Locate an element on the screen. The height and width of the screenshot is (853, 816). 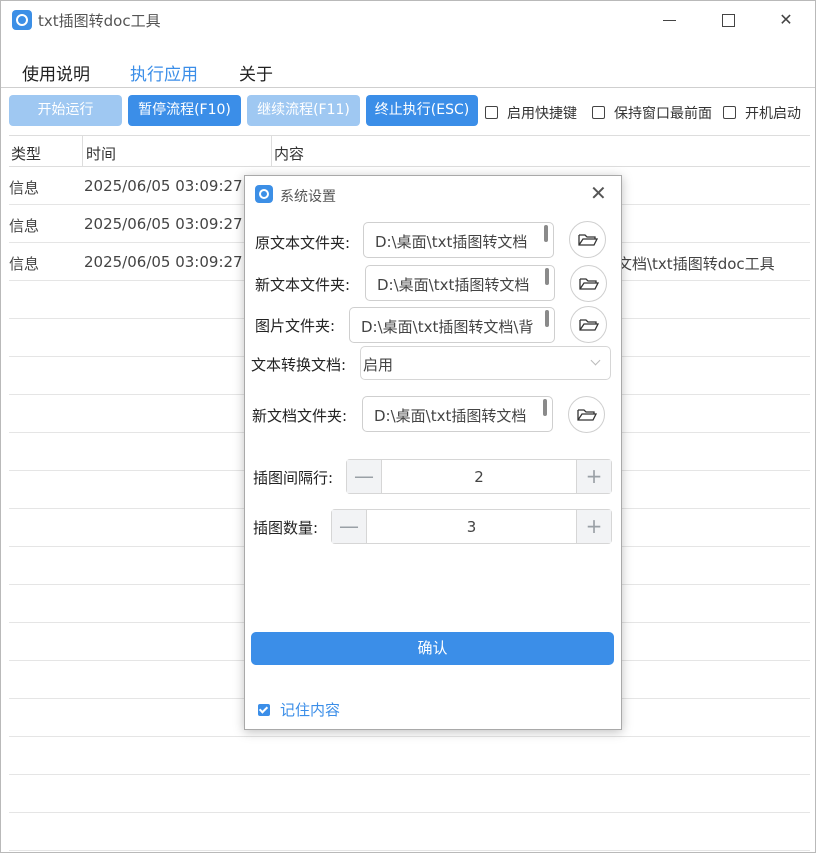
hotkey-checkbox: 启用快捷键 is located at coordinates (531, 113).